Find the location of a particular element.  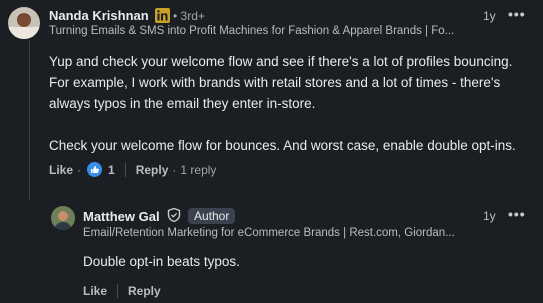

author-badge: Author is located at coordinates (212, 216).